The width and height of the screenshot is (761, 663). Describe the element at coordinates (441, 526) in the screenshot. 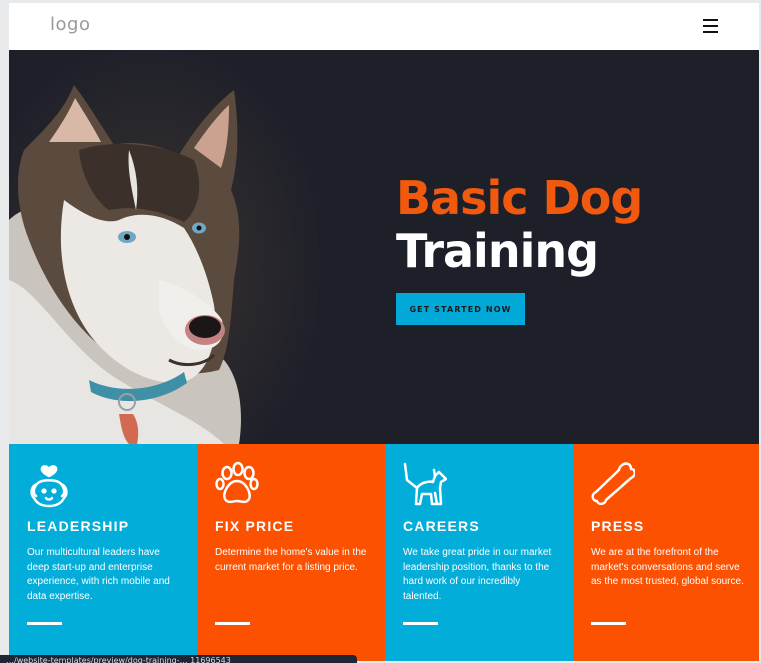

I see `feature-title: CAREERS` at that location.